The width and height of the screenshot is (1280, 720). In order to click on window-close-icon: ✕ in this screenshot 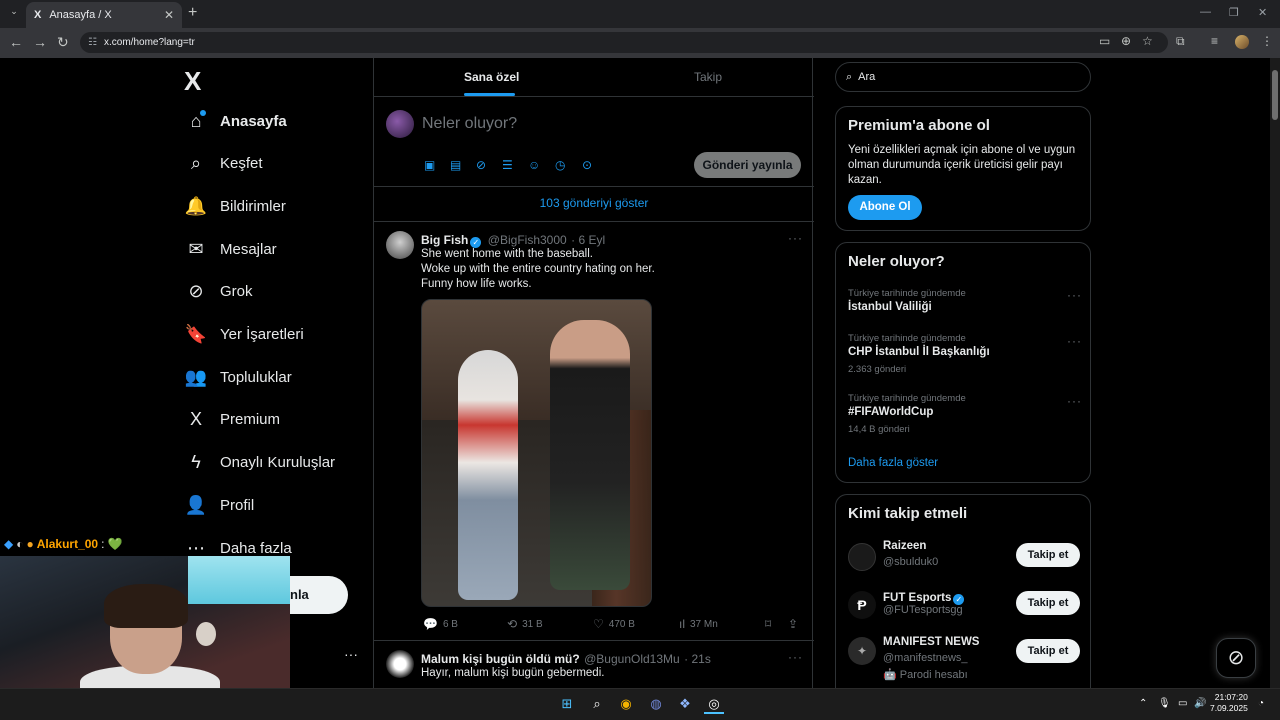, I will do `click(1262, 12)`.